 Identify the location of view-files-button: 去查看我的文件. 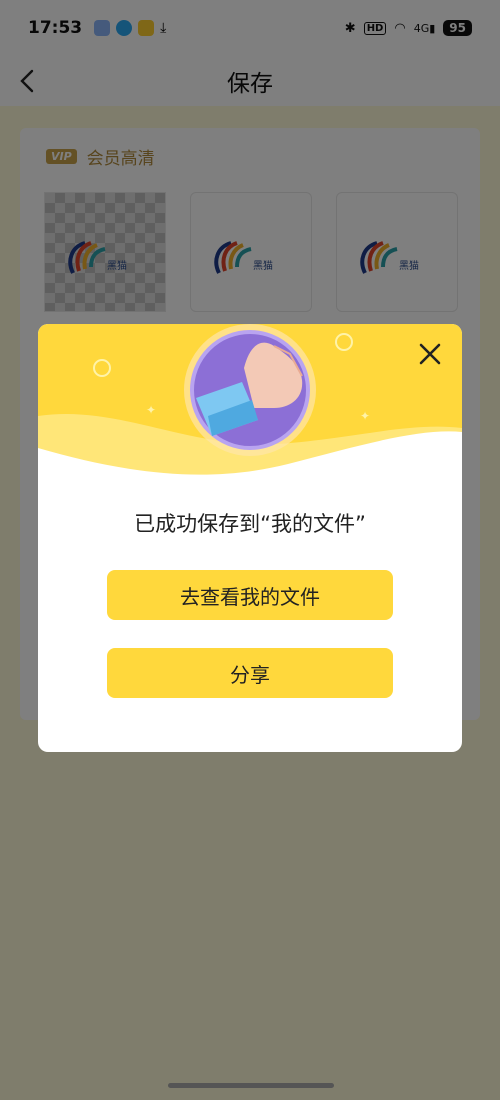
(250, 595).